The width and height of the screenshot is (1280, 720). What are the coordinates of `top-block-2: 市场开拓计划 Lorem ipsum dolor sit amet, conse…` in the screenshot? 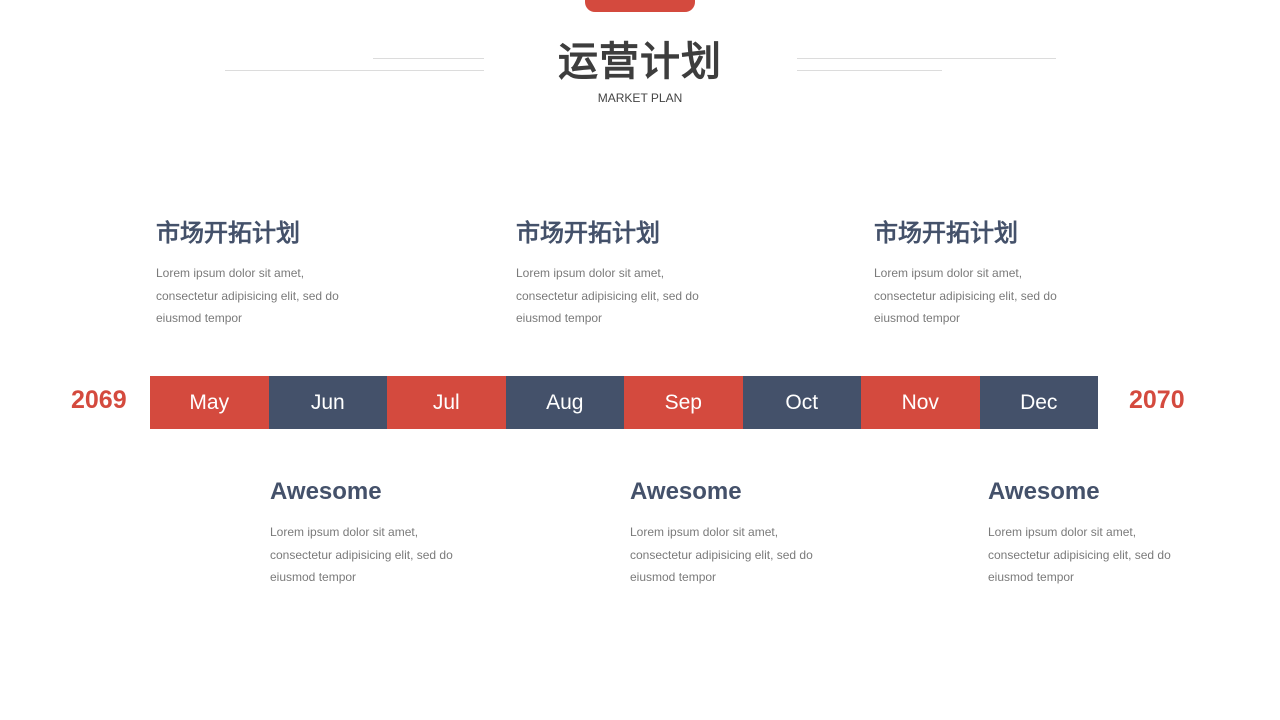 It's located at (631, 274).